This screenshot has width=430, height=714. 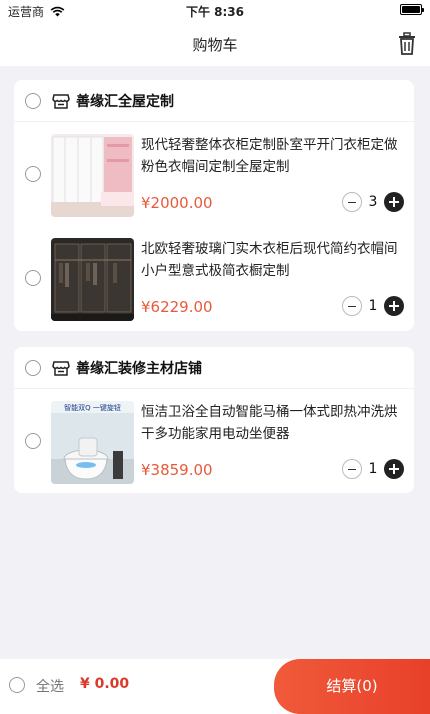 I want to click on status-bar: 运营商 下午 8:36, so click(x=215, y=11).